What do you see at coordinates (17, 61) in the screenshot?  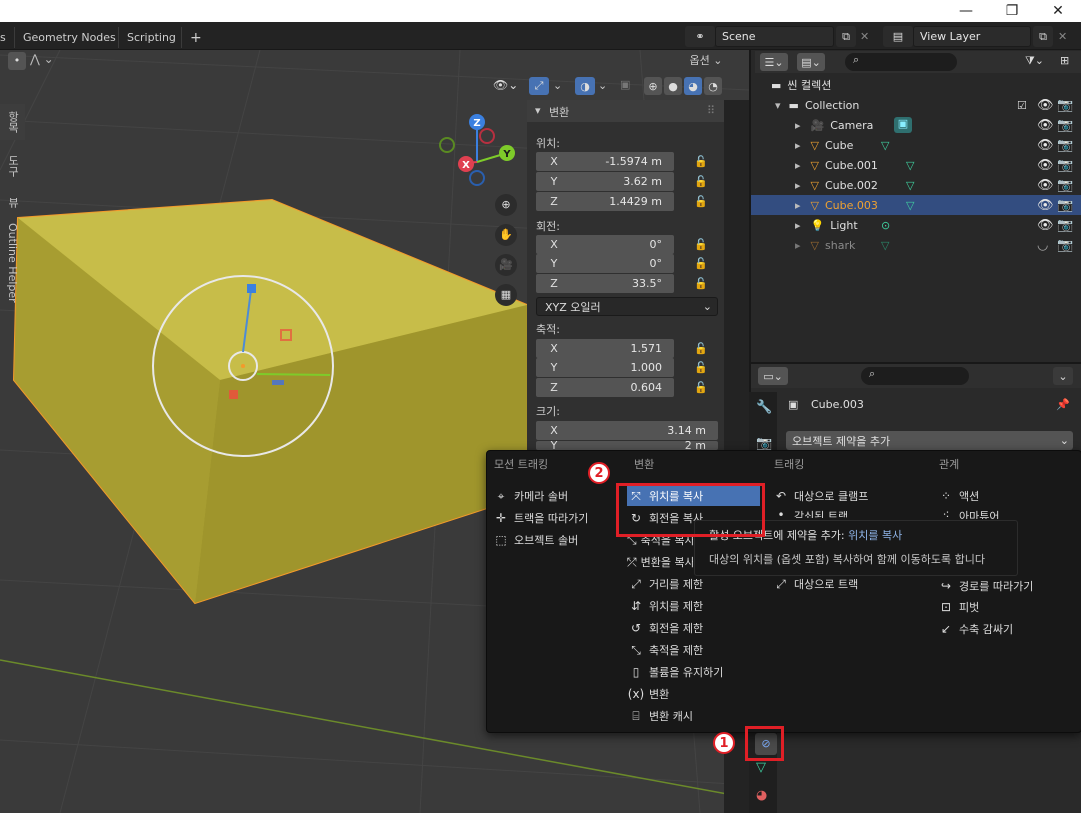 I see `snap-icon: •` at bounding box center [17, 61].